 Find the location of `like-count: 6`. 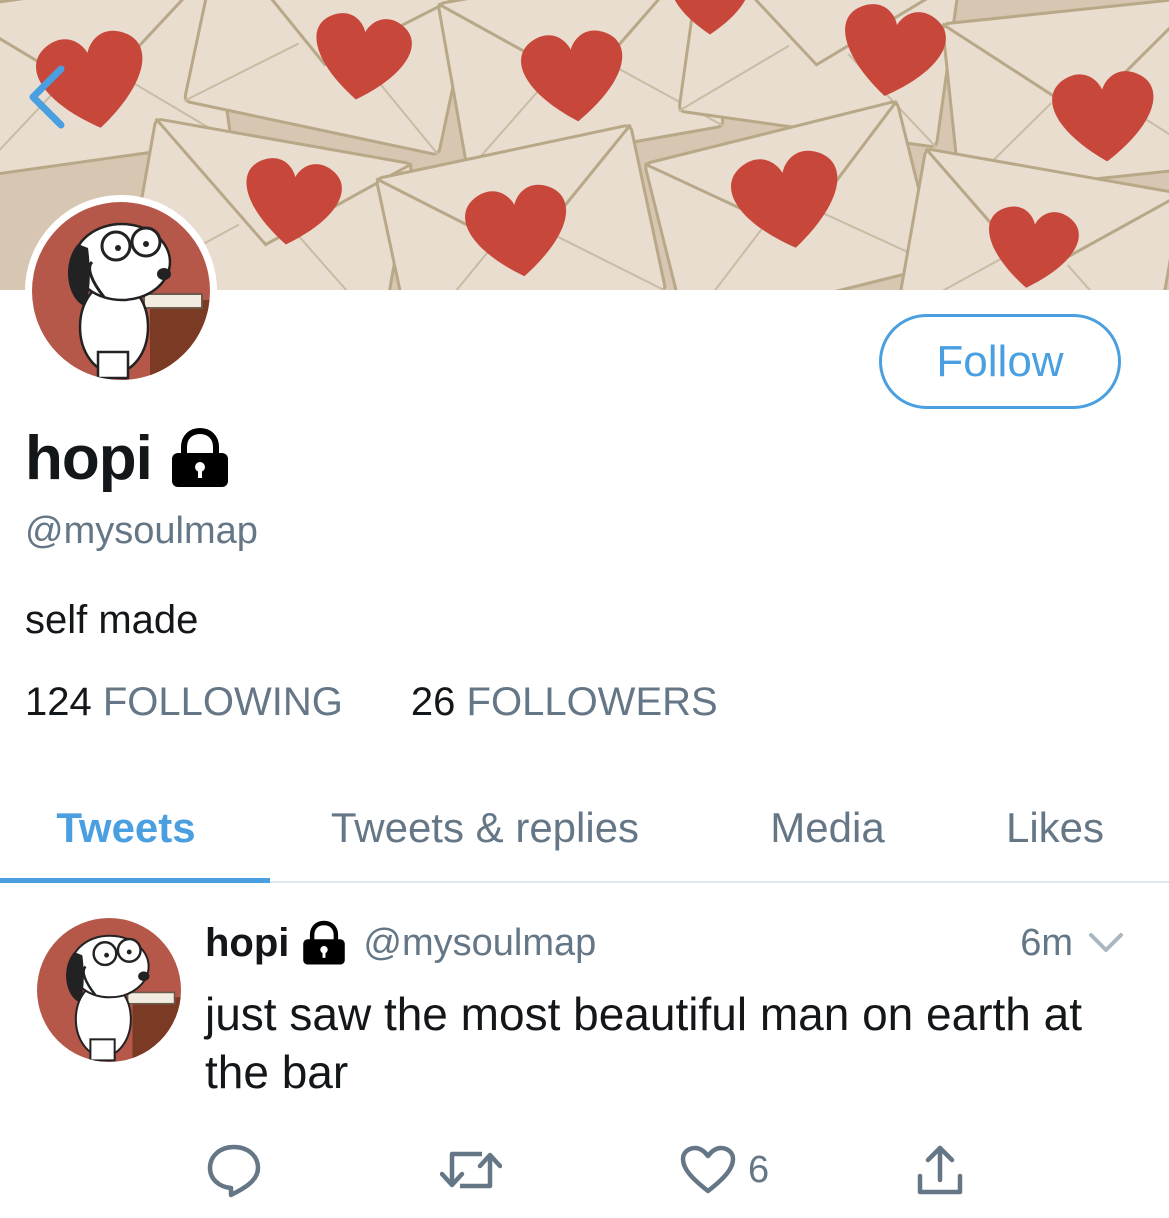

like-count: 6 is located at coordinates (759, 1169).